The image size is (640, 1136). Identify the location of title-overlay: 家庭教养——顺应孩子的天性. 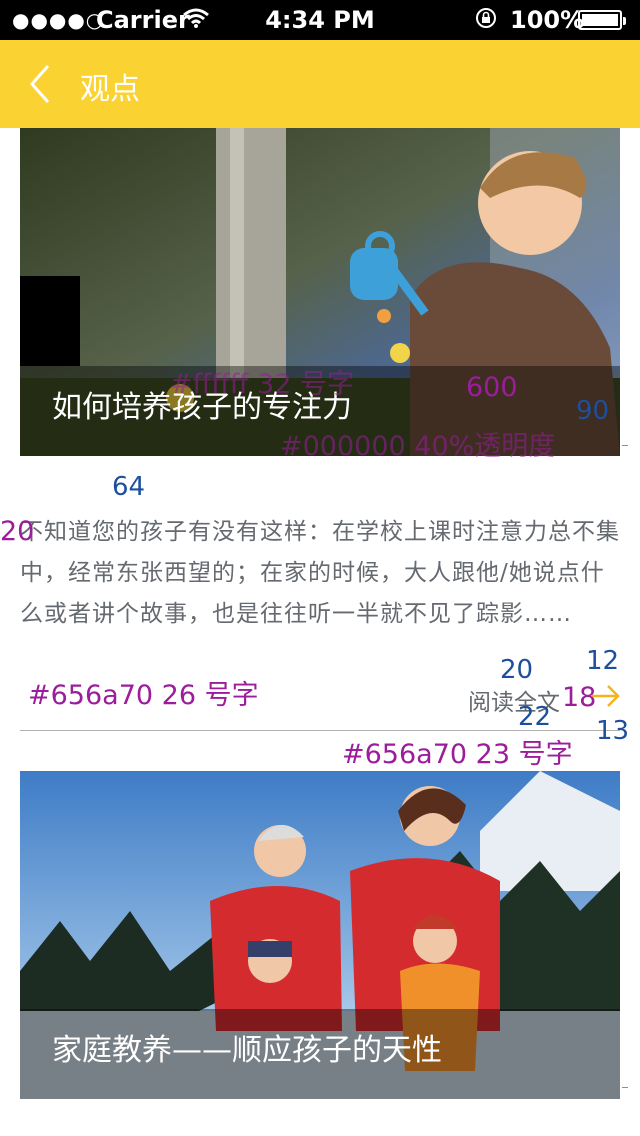
(320, 1054).